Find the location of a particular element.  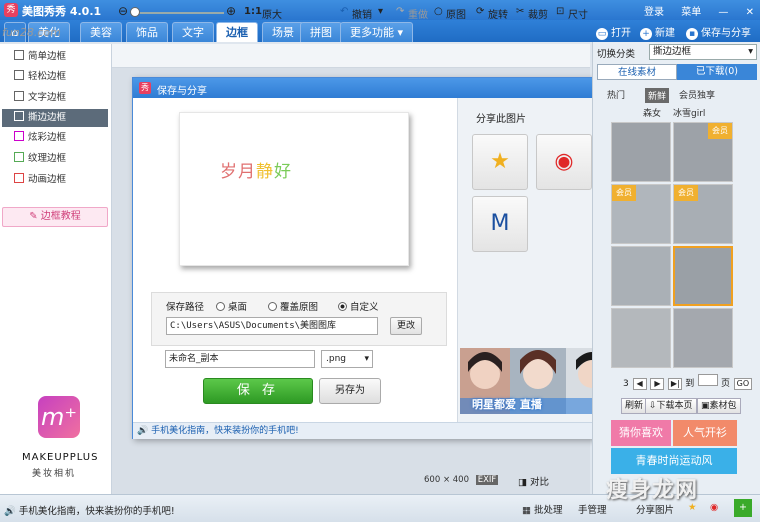

radio-desktop: 桌面 is located at coordinates (231, 306).